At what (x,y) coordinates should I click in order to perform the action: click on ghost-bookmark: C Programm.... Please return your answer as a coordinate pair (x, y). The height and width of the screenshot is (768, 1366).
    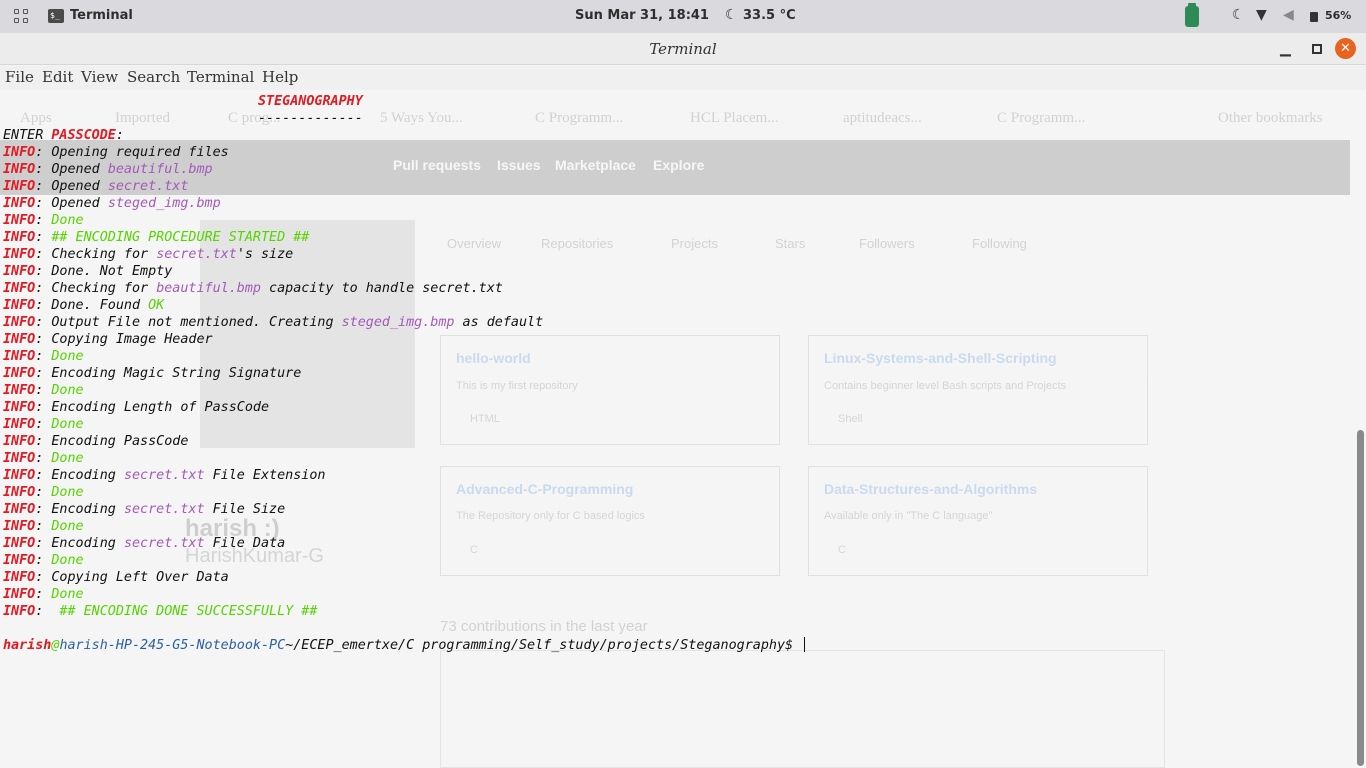
    Looking at the image, I should click on (579, 118).